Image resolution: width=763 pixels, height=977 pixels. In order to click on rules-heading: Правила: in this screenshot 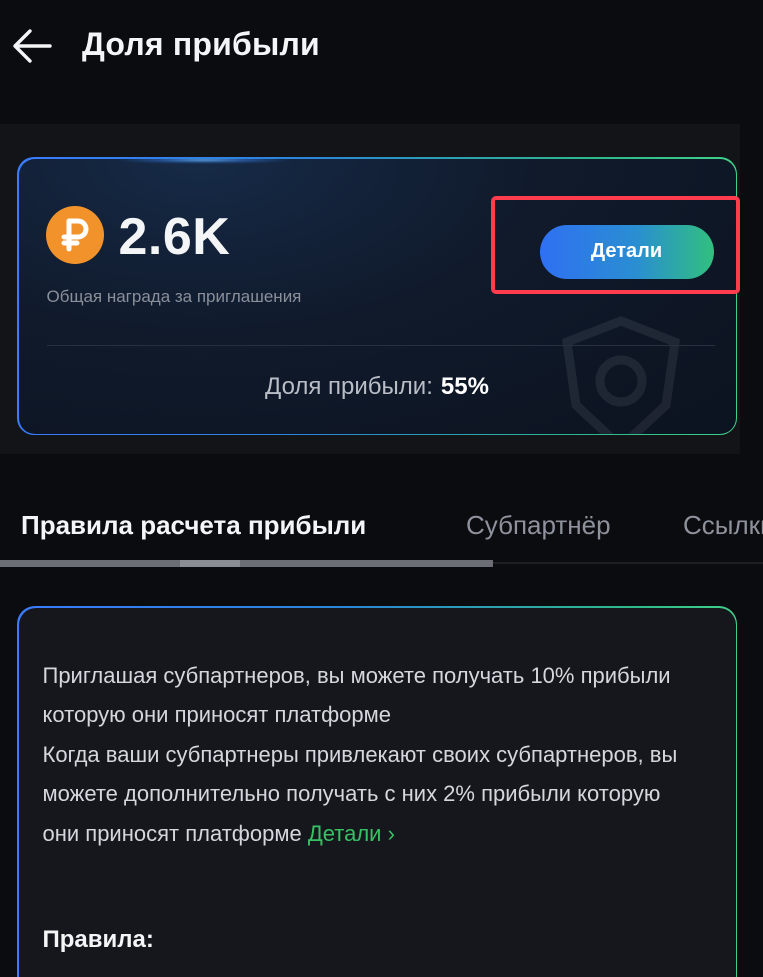, I will do `click(98, 939)`.